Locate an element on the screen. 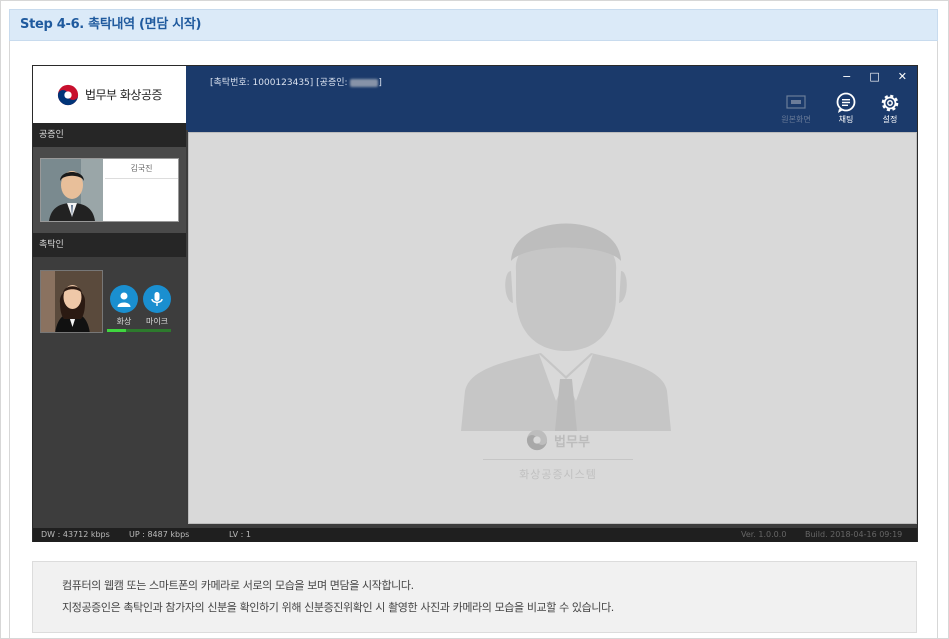  notary-photo is located at coordinates (72, 190).